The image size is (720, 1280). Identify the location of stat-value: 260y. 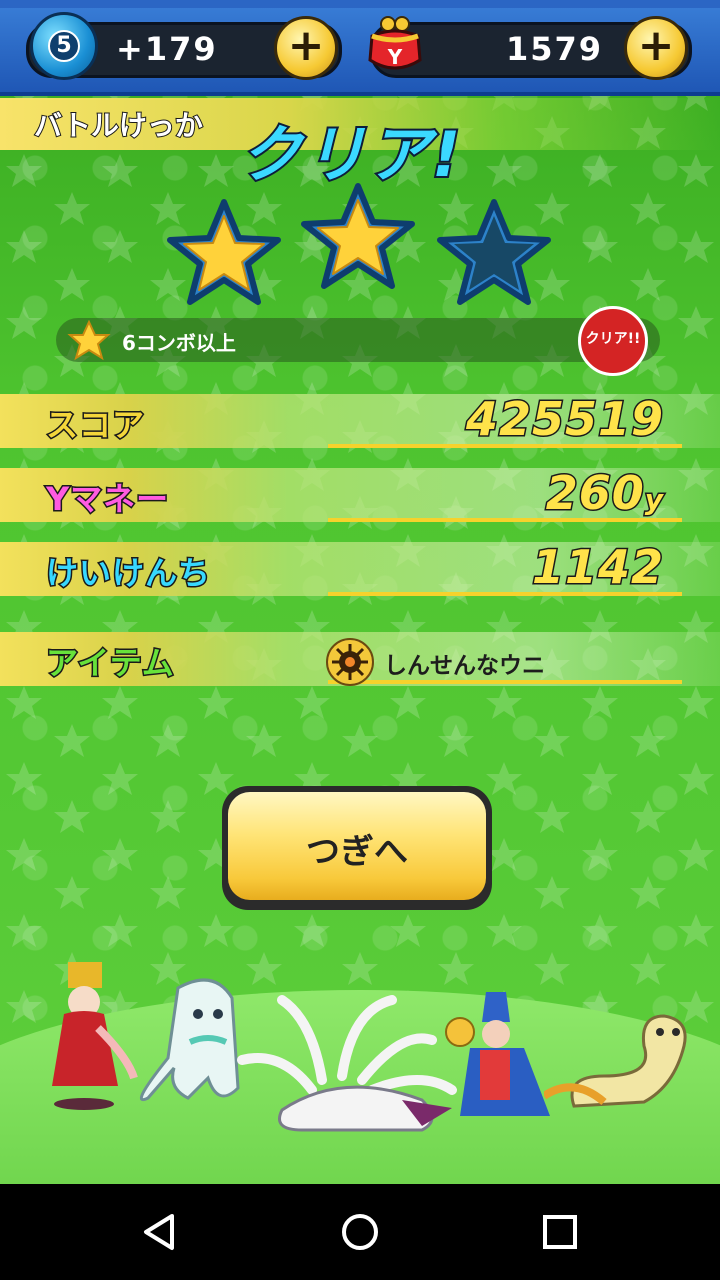
(604, 493).